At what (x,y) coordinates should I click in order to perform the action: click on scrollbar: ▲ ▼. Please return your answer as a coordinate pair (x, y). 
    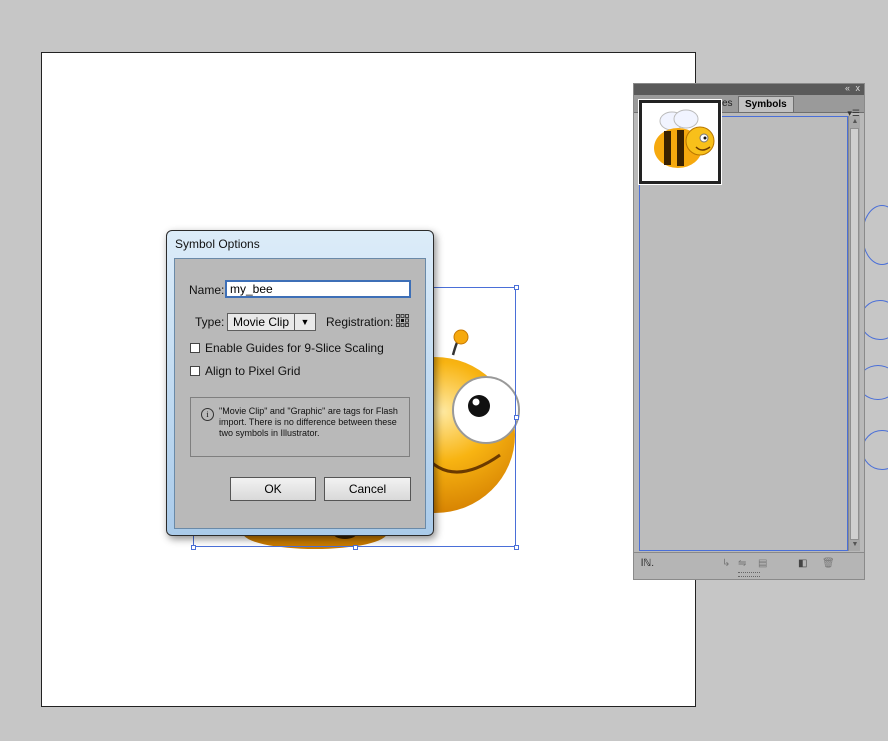
    Looking at the image, I should click on (854, 333).